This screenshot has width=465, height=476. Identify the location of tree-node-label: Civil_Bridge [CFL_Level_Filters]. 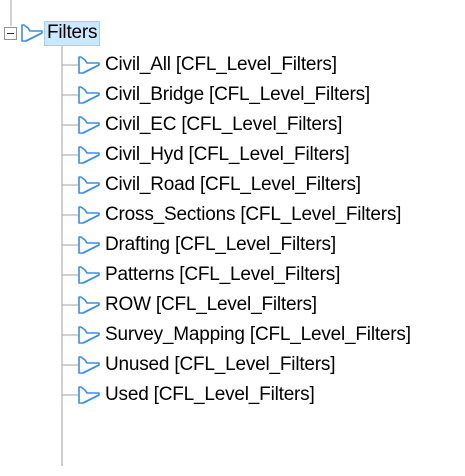
(237, 94).